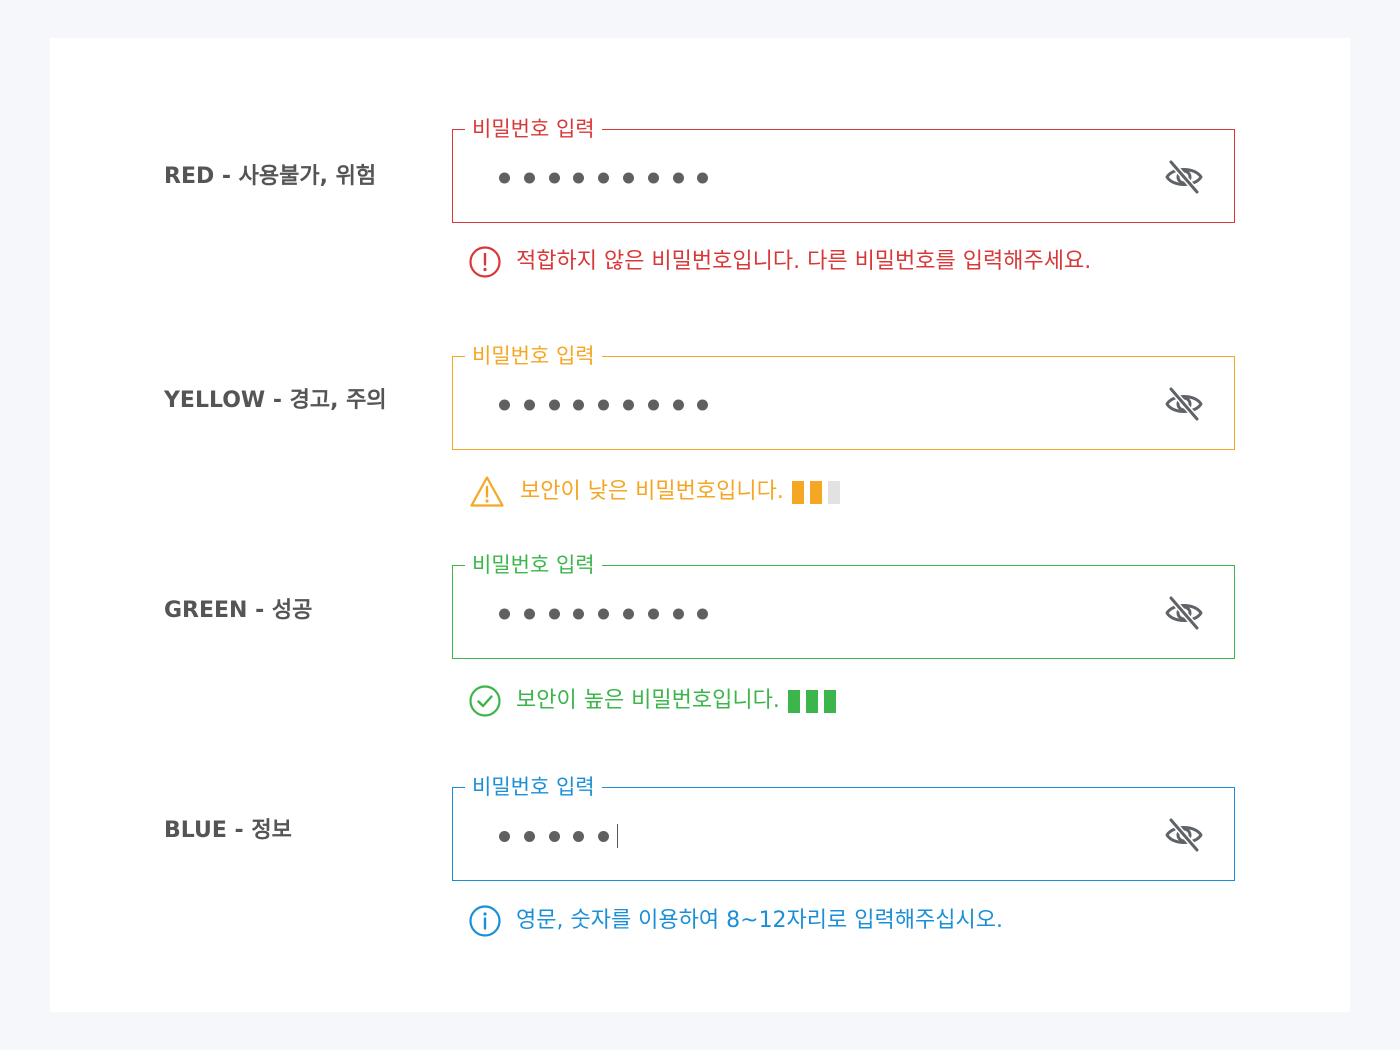 The height and width of the screenshot is (1050, 1400). What do you see at coordinates (759, 920) in the screenshot?
I see `blue-message-text: 영문, 숫자를 이용하여 8~12자리로 입력해주십시오.` at bounding box center [759, 920].